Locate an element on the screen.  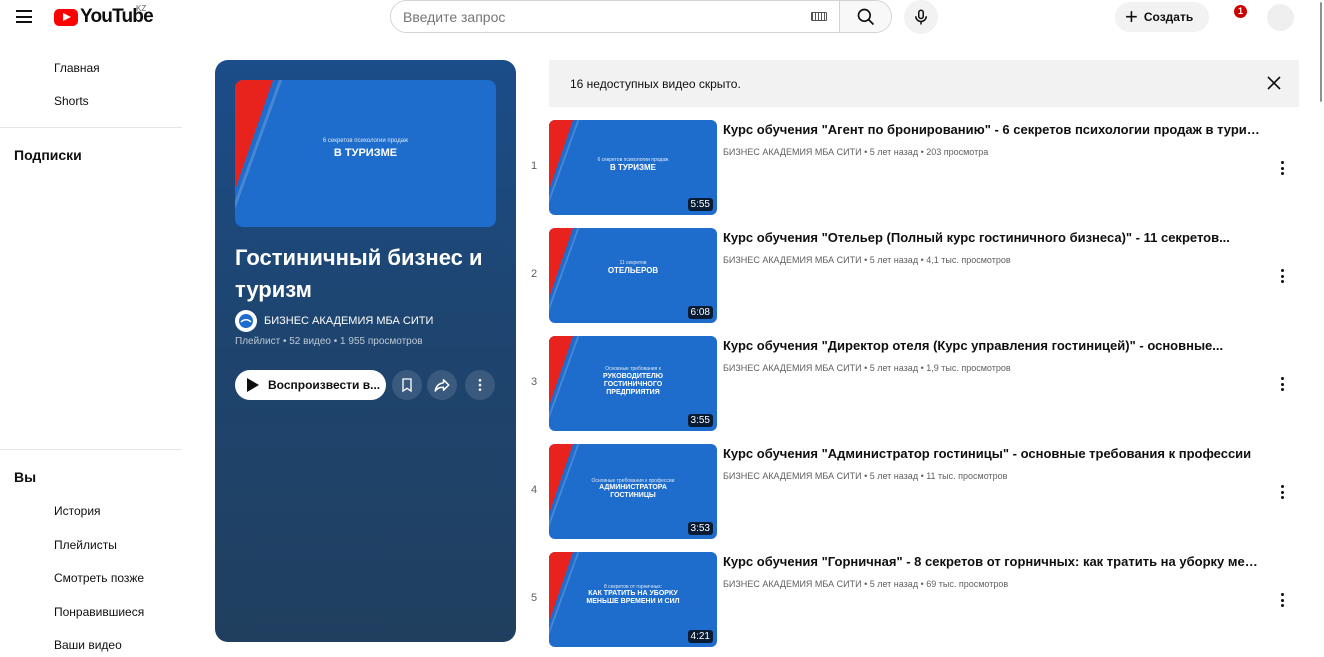
search-button is located at coordinates (865, 16).